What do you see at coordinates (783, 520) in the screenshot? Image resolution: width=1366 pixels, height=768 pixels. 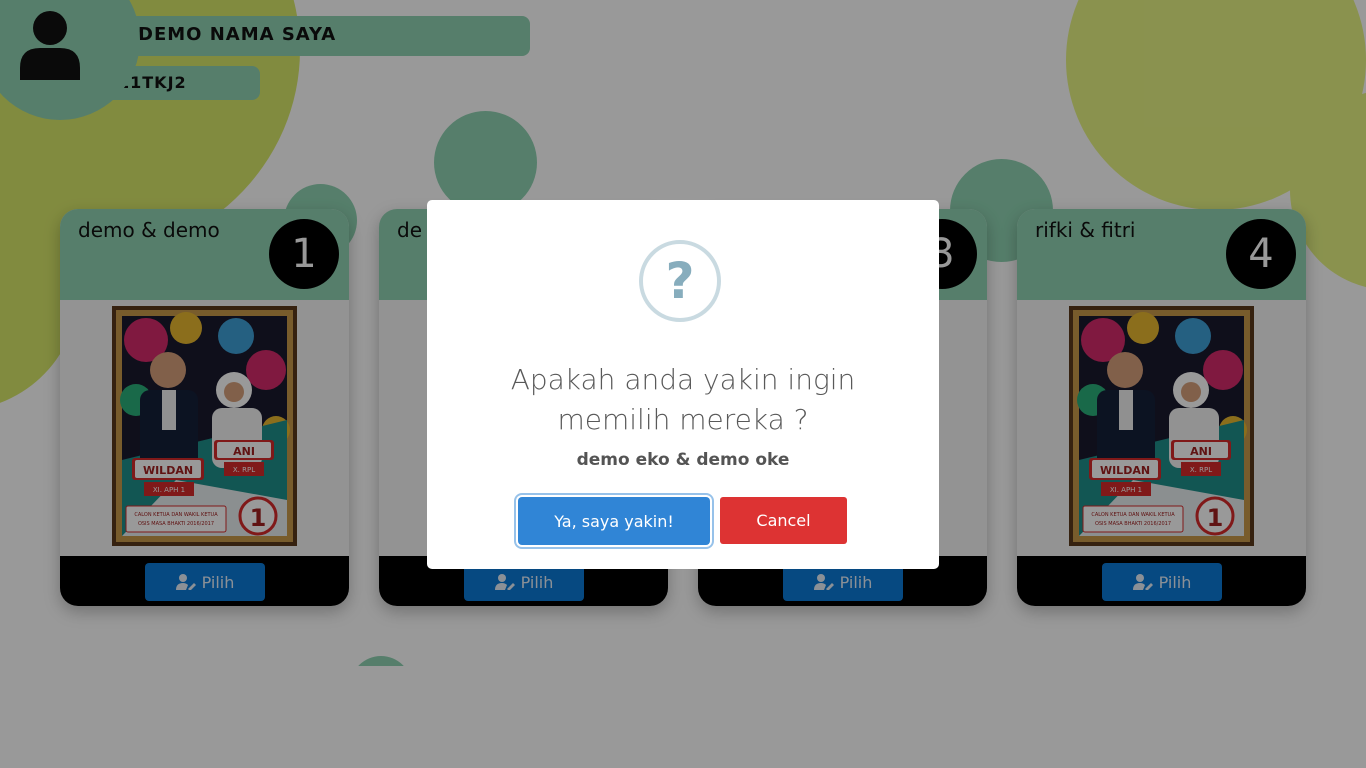 I see `cancel-button: Cancel` at bounding box center [783, 520].